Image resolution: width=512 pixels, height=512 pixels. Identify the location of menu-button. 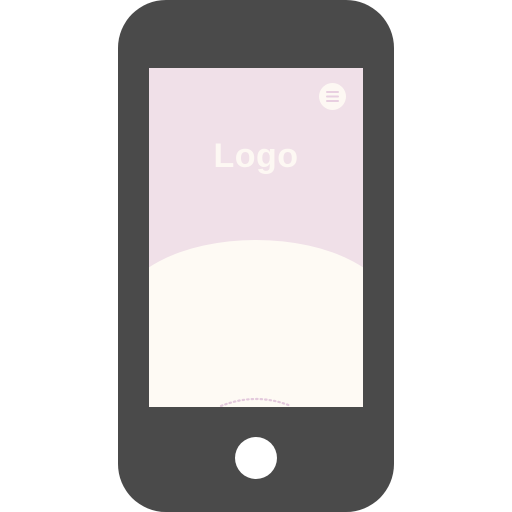
(332, 96).